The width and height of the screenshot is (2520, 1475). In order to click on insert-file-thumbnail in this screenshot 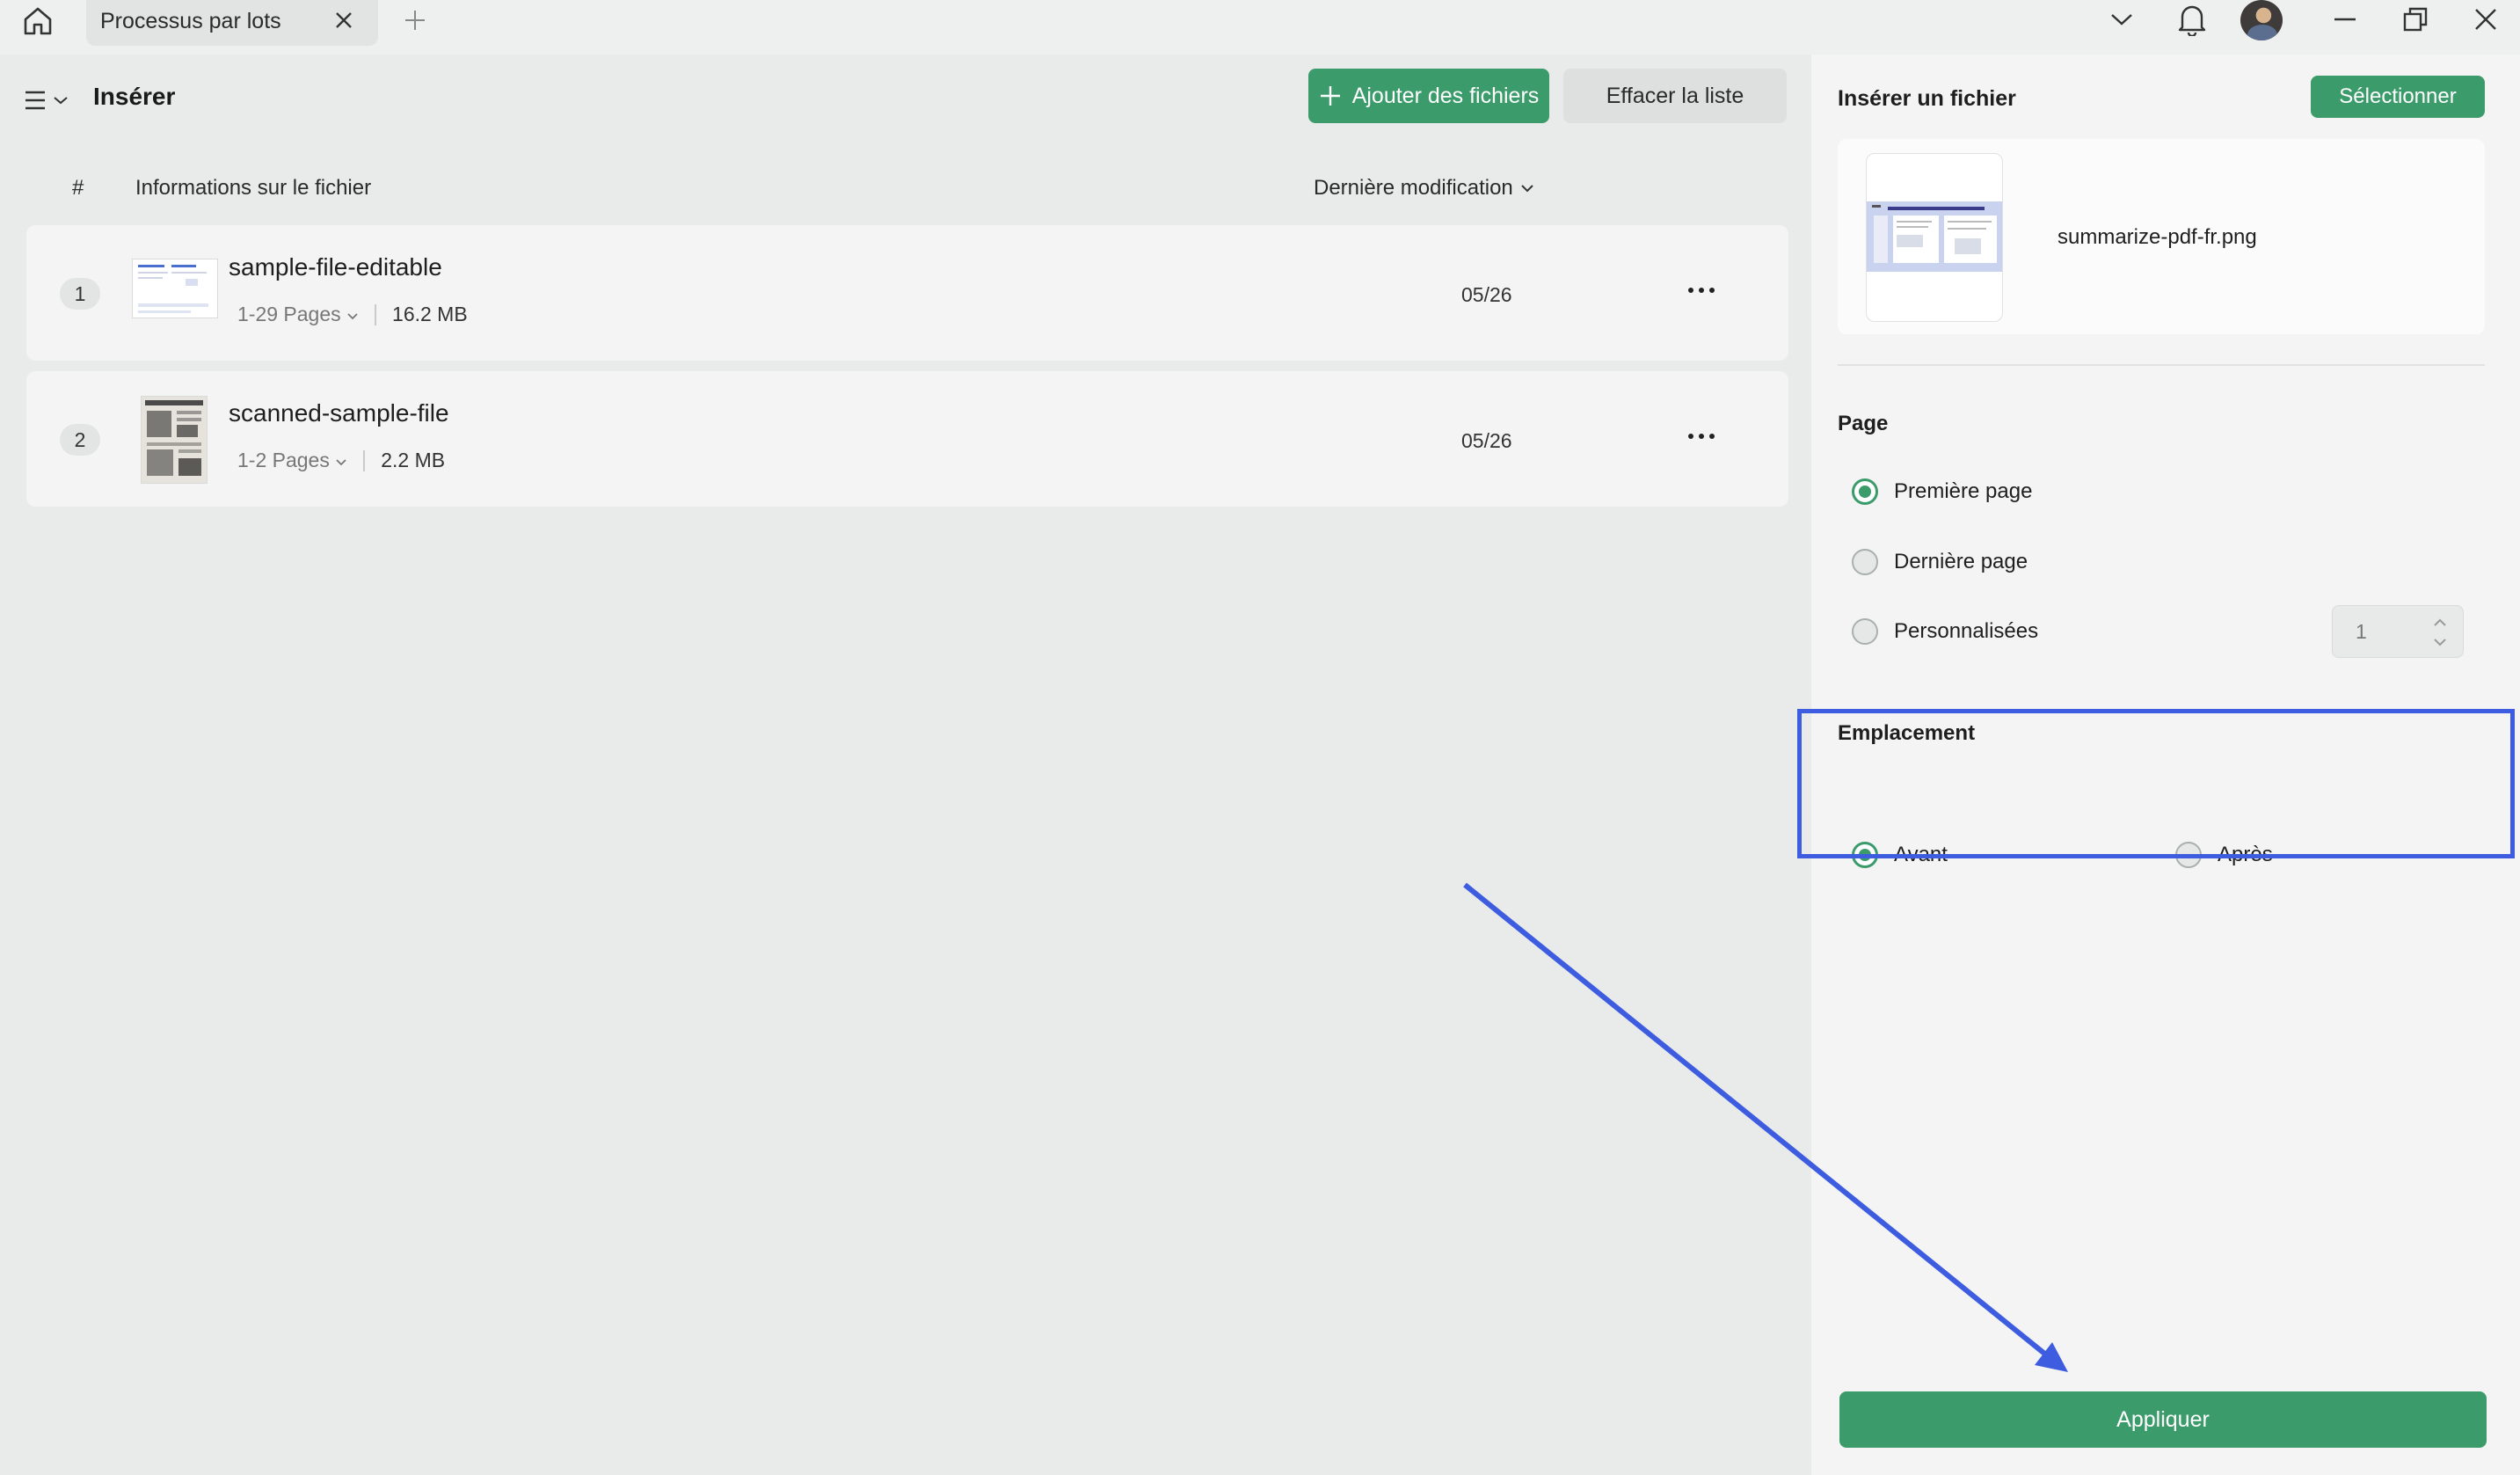, I will do `click(1934, 237)`.